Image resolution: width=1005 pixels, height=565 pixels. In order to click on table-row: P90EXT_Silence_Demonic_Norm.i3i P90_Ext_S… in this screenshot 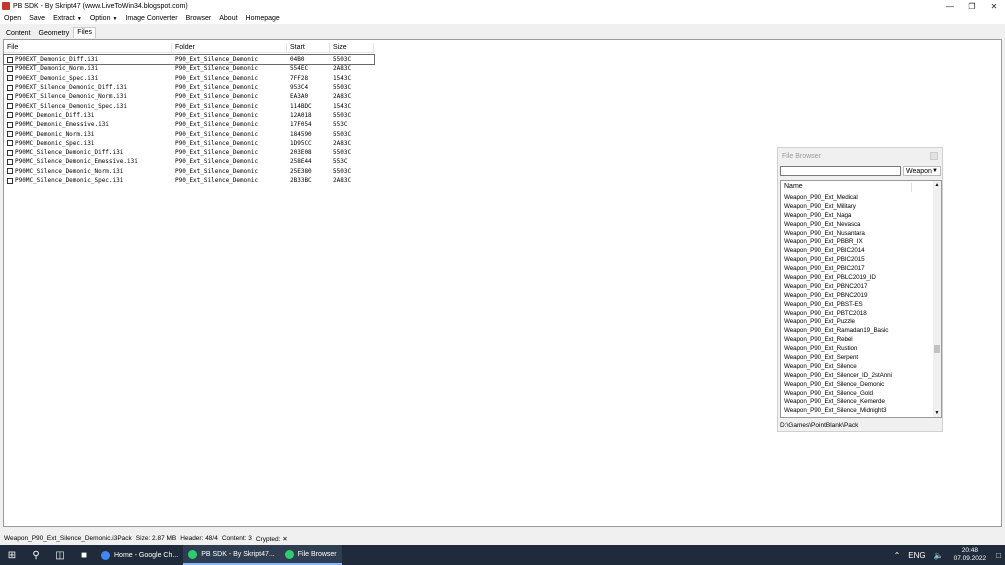, I will do `click(189, 96)`.